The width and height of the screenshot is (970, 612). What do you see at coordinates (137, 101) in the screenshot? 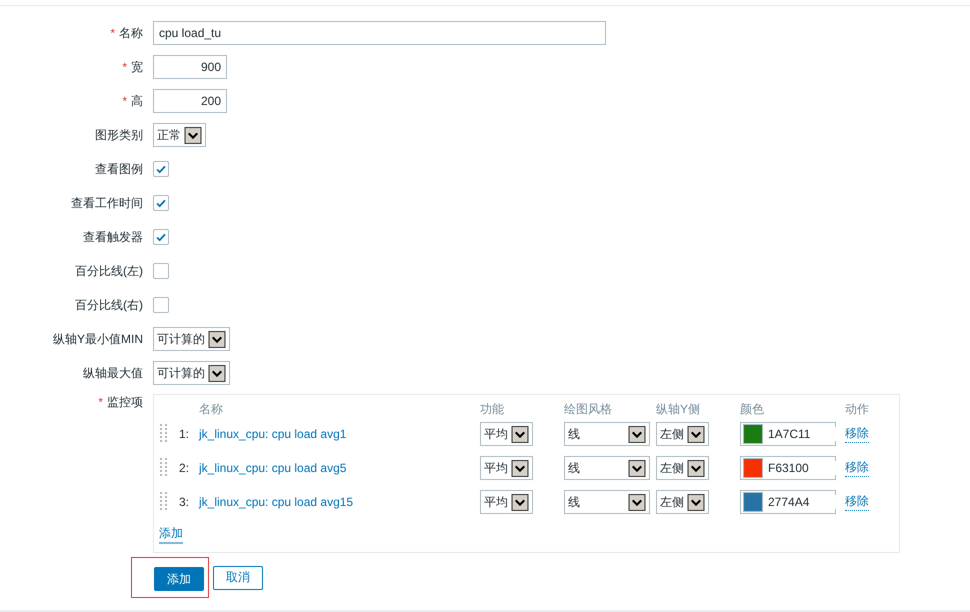
I see `field-label: 高` at bounding box center [137, 101].